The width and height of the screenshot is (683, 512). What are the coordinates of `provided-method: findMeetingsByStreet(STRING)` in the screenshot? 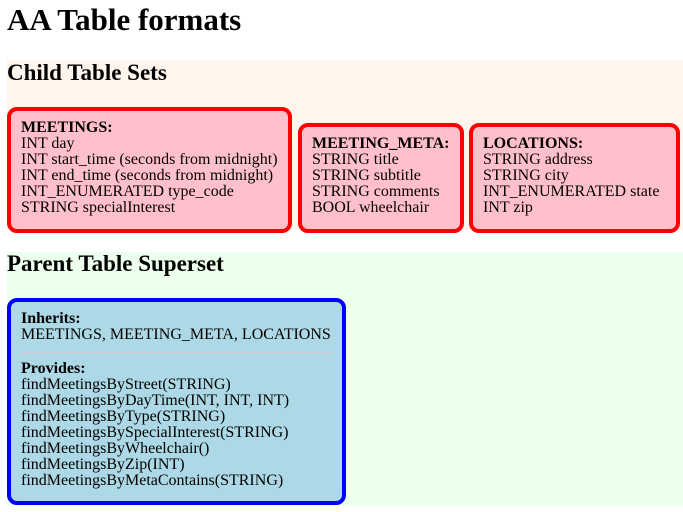 It's located at (126, 384).